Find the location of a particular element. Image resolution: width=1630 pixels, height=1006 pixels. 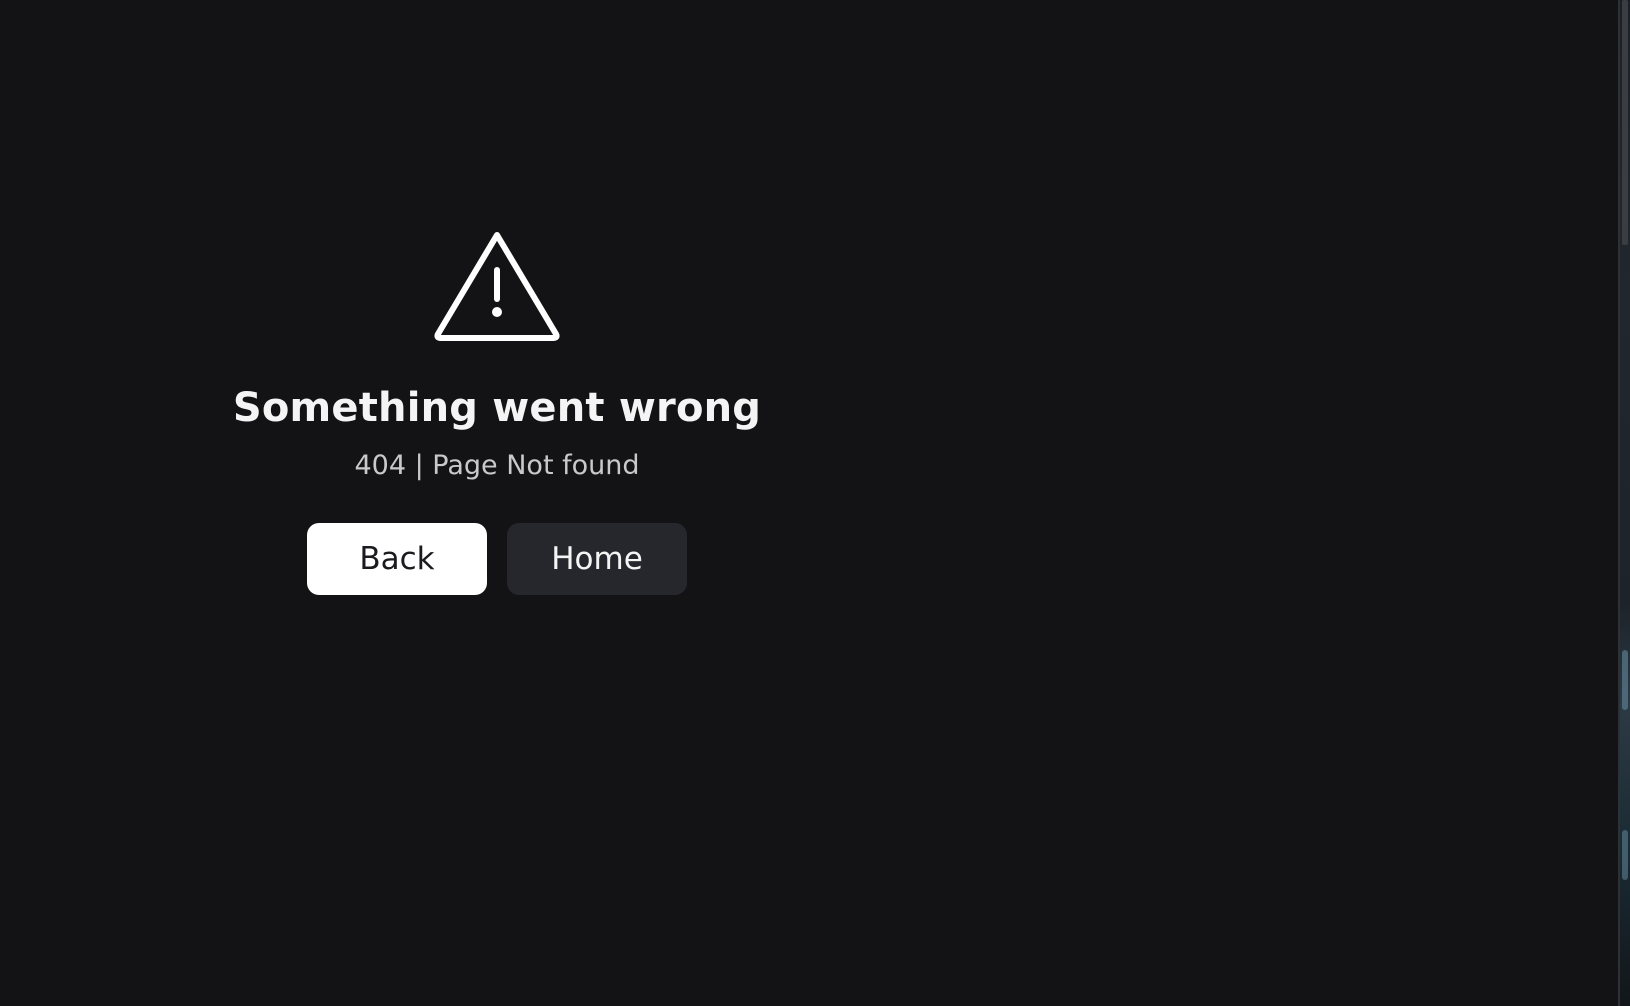

adjacent-window-accent is located at coordinates (1625, 680).